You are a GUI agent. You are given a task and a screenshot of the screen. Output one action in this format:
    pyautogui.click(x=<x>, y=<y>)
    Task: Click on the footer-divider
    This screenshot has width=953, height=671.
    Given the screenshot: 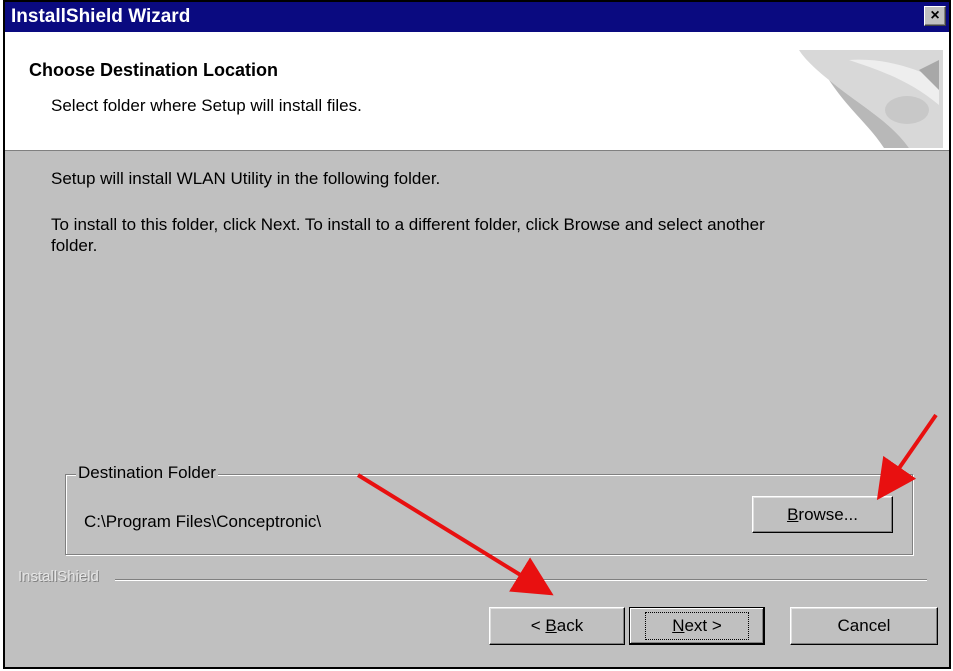 What is the action you would take?
    pyautogui.click(x=521, y=580)
    